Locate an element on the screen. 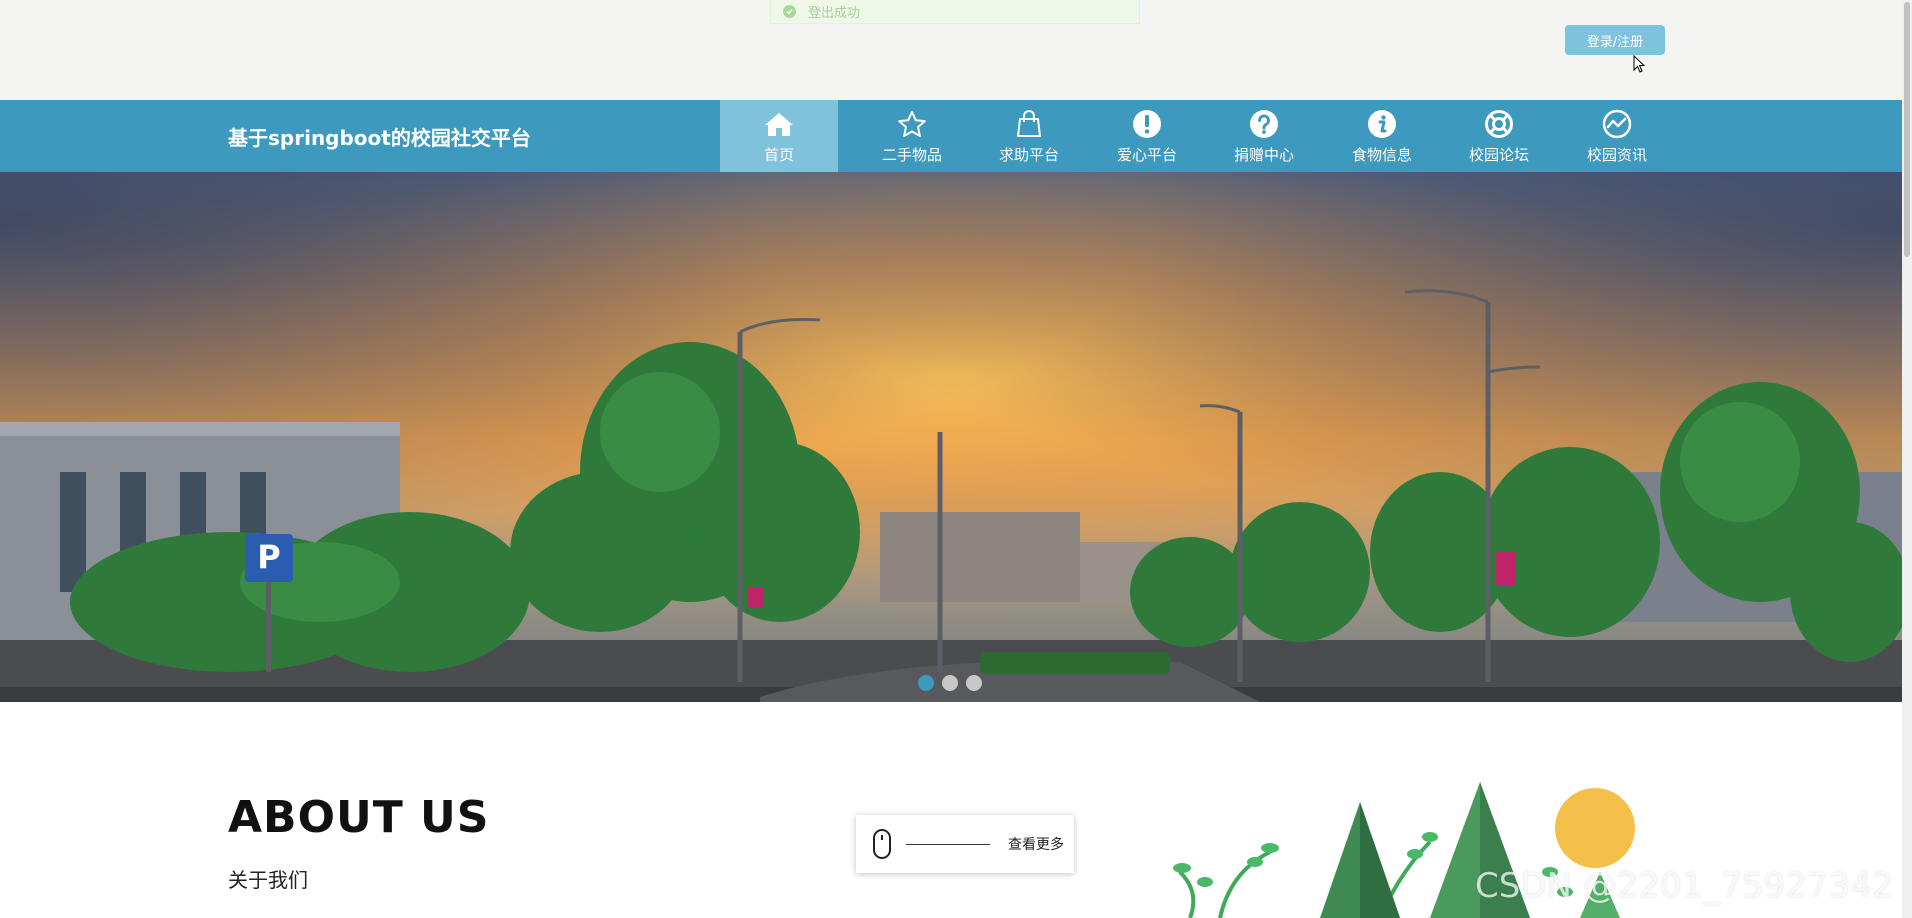 The height and width of the screenshot is (918, 1912). csdn-watermark: CSDN @2201_75927342 is located at coordinates (1684, 886).